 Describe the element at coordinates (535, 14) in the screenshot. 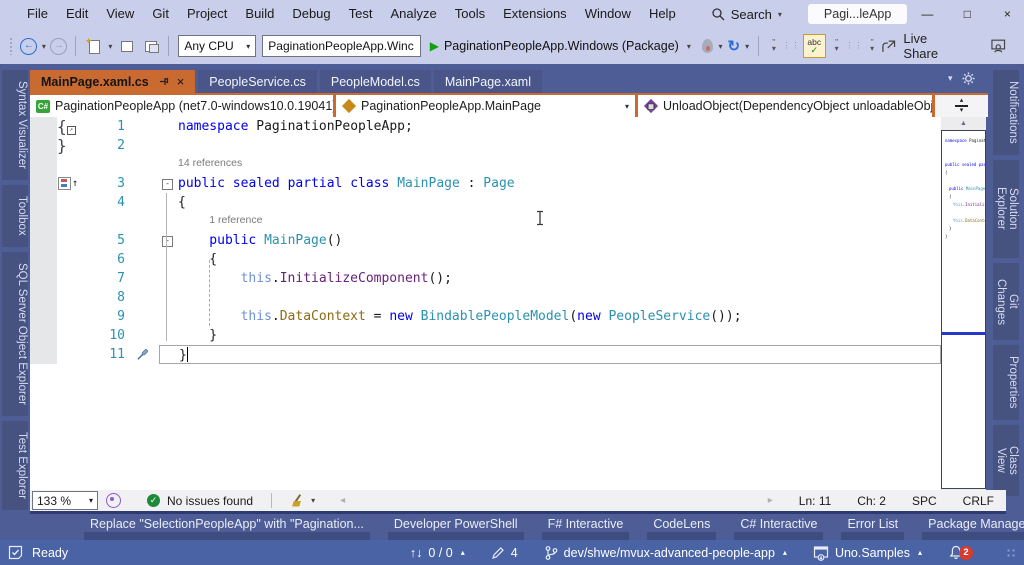

I see `menu-extensions: Extensions` at that location.